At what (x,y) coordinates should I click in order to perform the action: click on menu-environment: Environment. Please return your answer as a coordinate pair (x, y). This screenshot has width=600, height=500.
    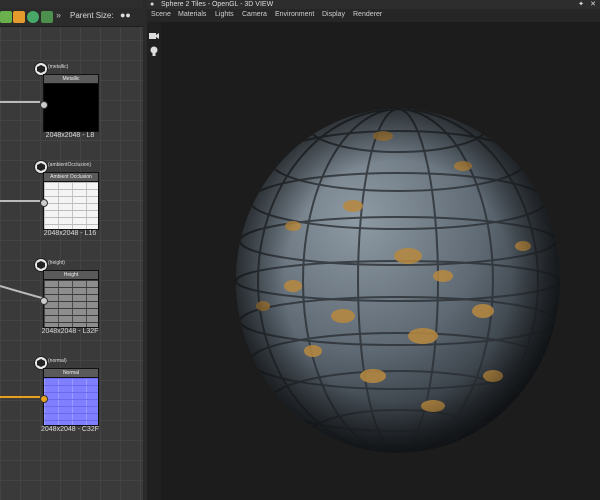
    Looking at the image, I should click on (294, 14).